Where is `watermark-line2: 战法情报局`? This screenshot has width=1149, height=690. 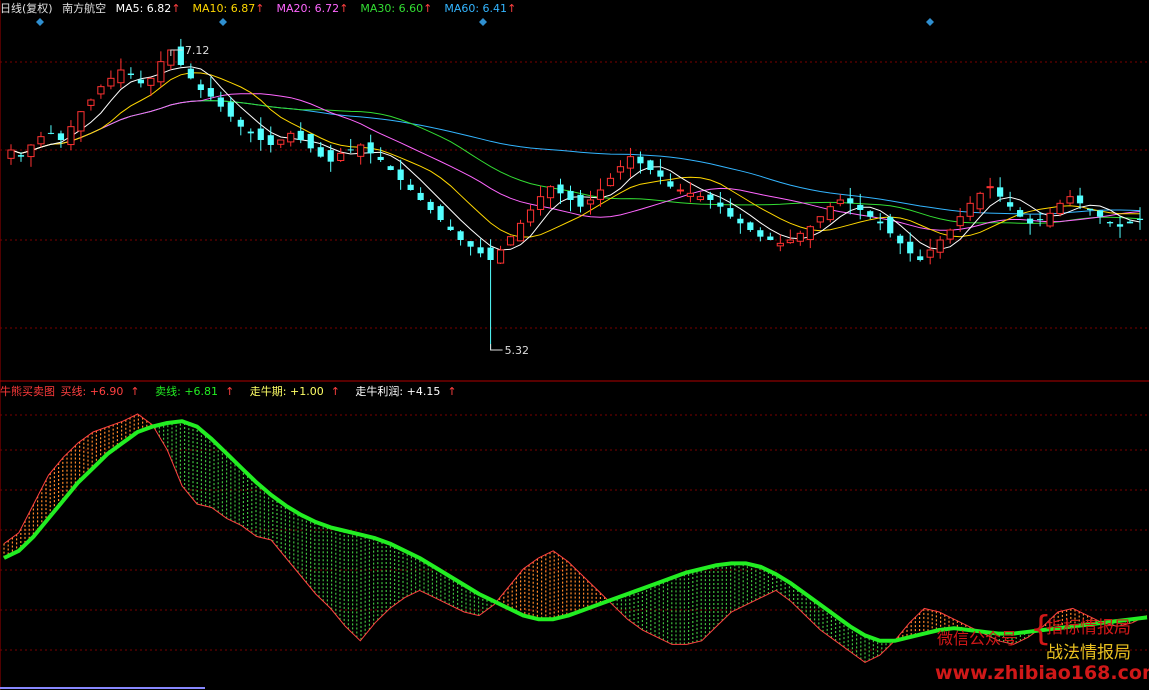 watermark-line2: 战法情报局 is located at coordinates (1088, 653).